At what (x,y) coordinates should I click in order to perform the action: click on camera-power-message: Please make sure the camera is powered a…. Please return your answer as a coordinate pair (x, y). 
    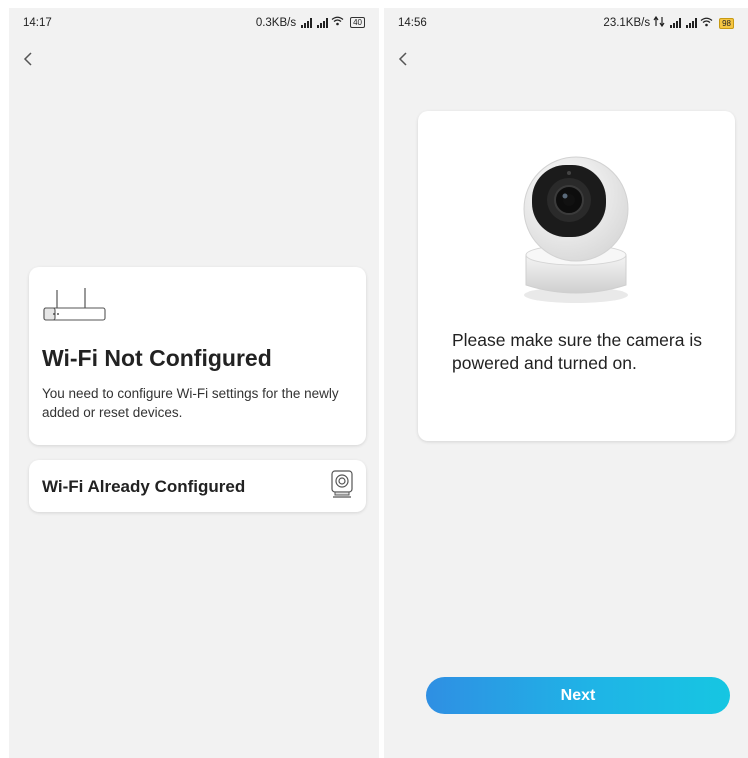
    Looking at the image, I should click on (577, 351).